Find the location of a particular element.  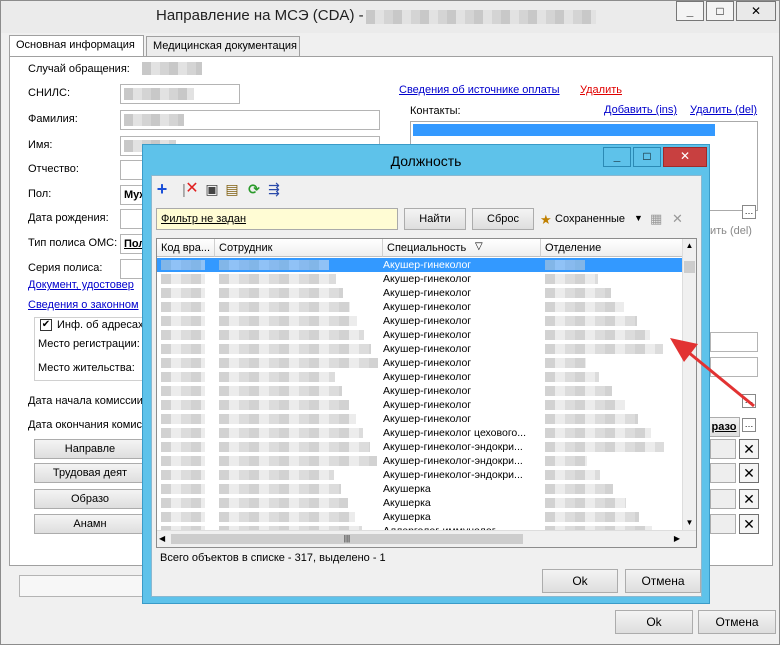

legal-rep-link: Сведения о законном is located at coordinates (83, 305).